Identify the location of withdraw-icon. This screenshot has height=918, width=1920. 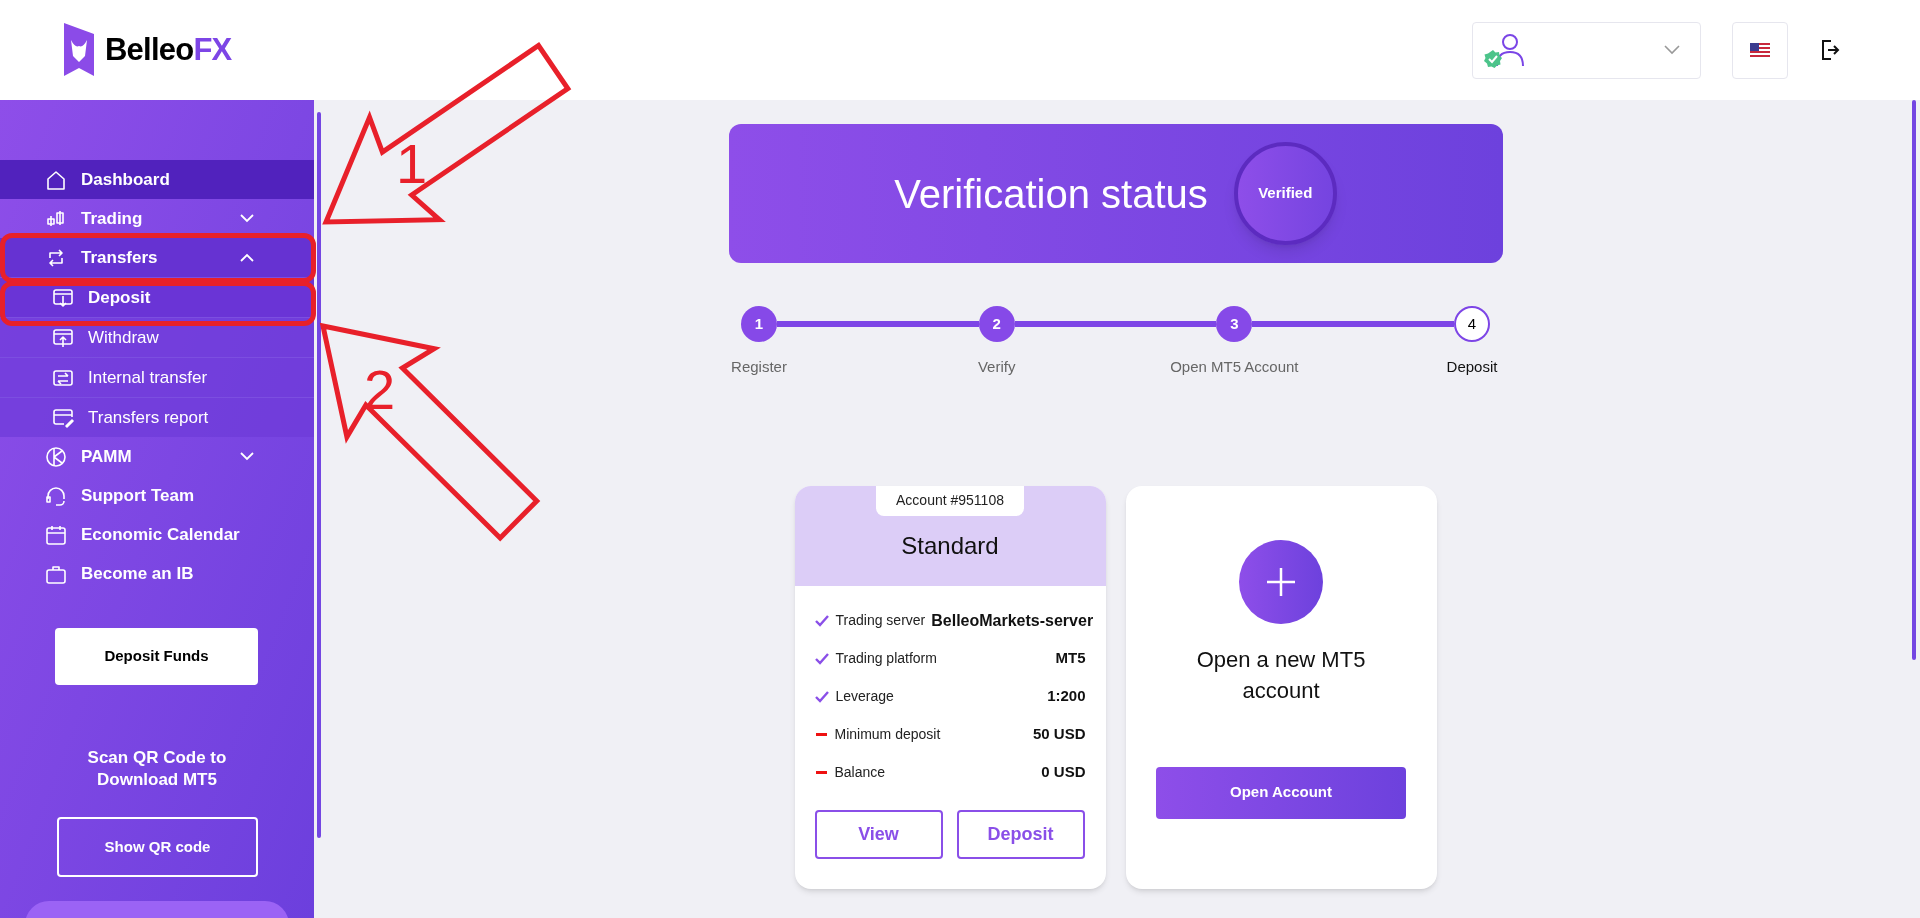
(63, 337).